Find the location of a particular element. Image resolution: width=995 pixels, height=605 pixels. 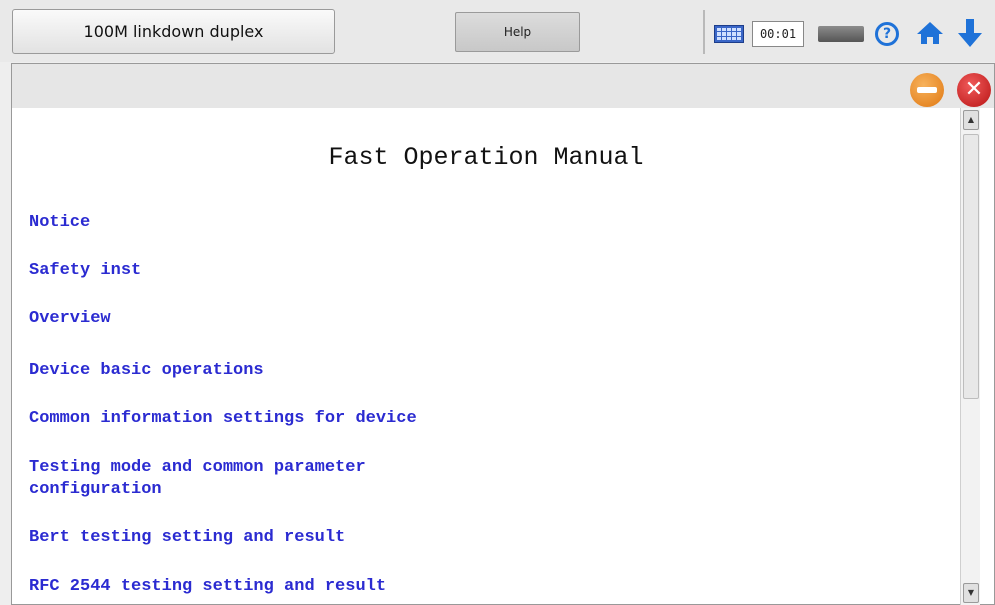

toc-link-testing-mode: Testing mode and common parameter is located at coordinates (197, 468).